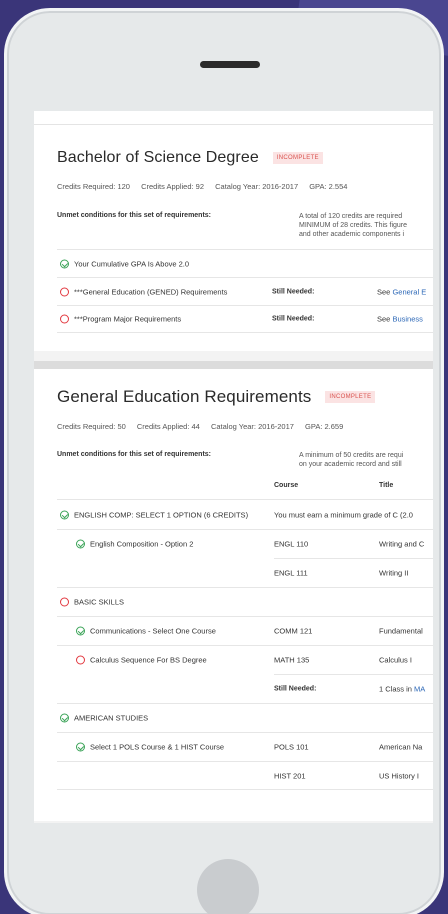  What do you see at coordinates (328, 186) in the screenshot?
I see `gpa: GPA: 2.554` at bounding box center [328, 186].